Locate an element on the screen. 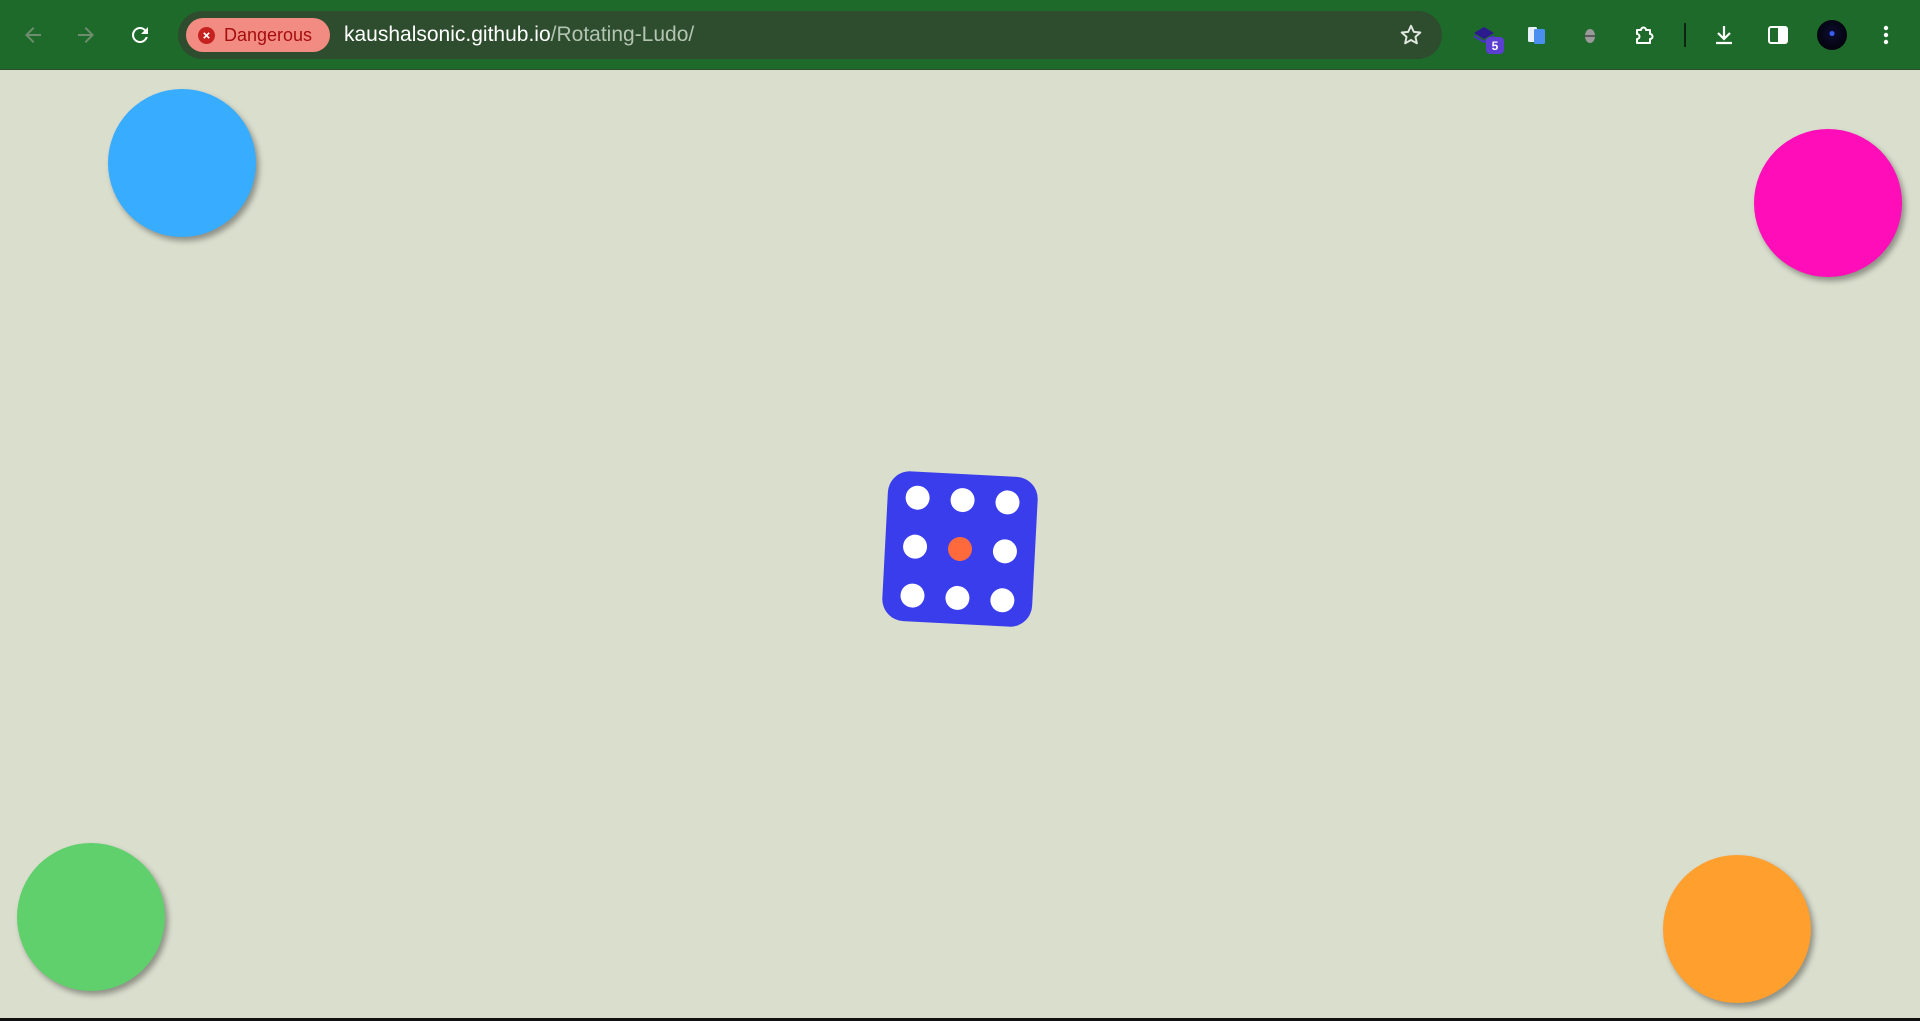  download-icon is located at coordinates (1724, 35).